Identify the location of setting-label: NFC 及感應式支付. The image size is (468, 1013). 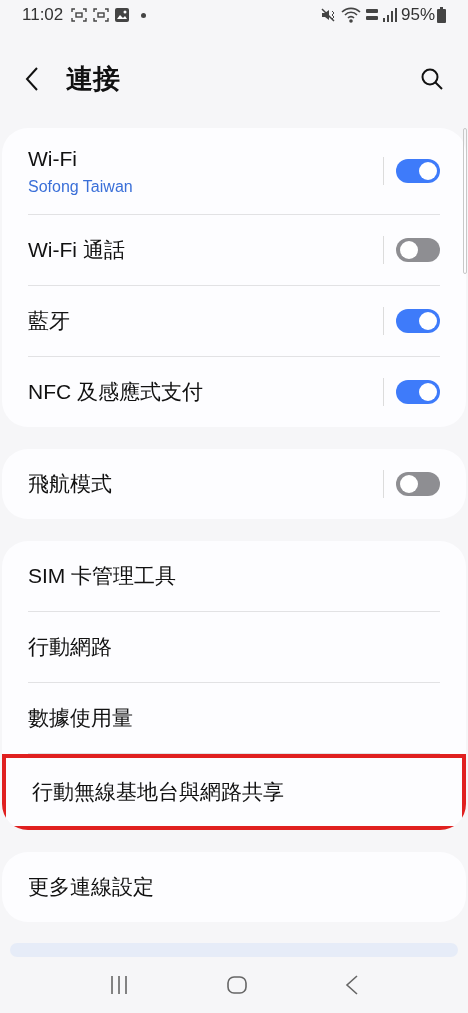
(116, 392).